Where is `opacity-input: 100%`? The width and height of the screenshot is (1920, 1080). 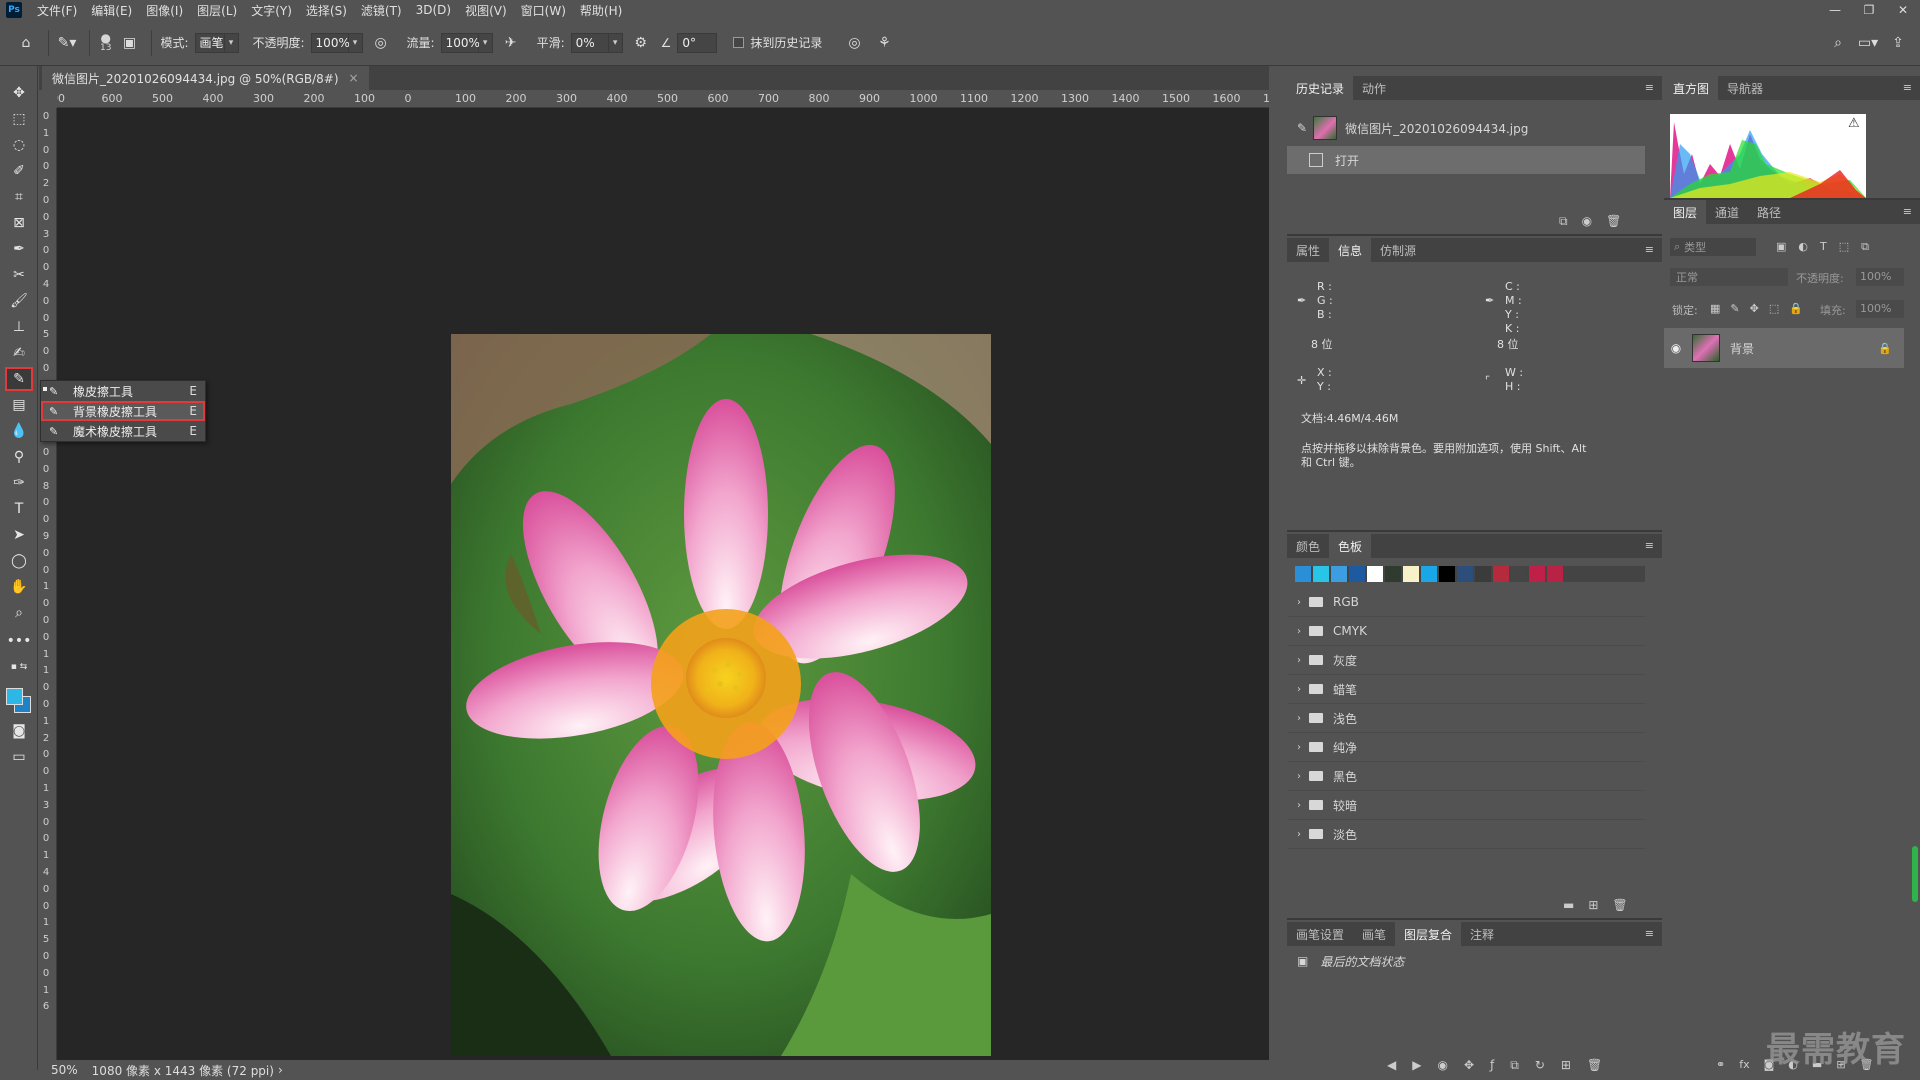 opacity-input: 100% is located at coordinates (330, 42).